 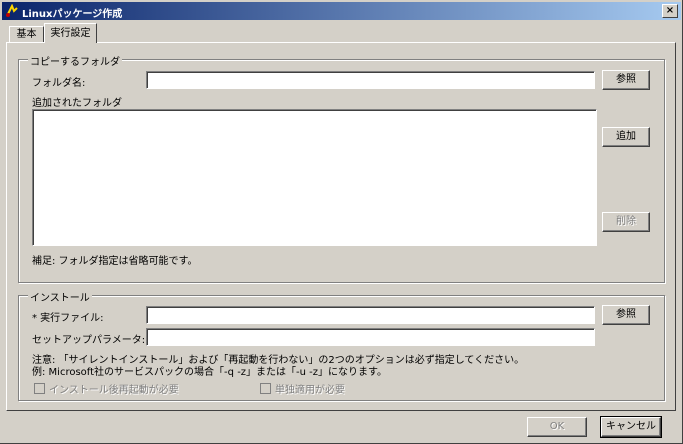 What do you see at coordinates (77, 103) in the screenshot?
I see `added-folders-label: 追加されたフォルダ` at bounding box center [77, 103].